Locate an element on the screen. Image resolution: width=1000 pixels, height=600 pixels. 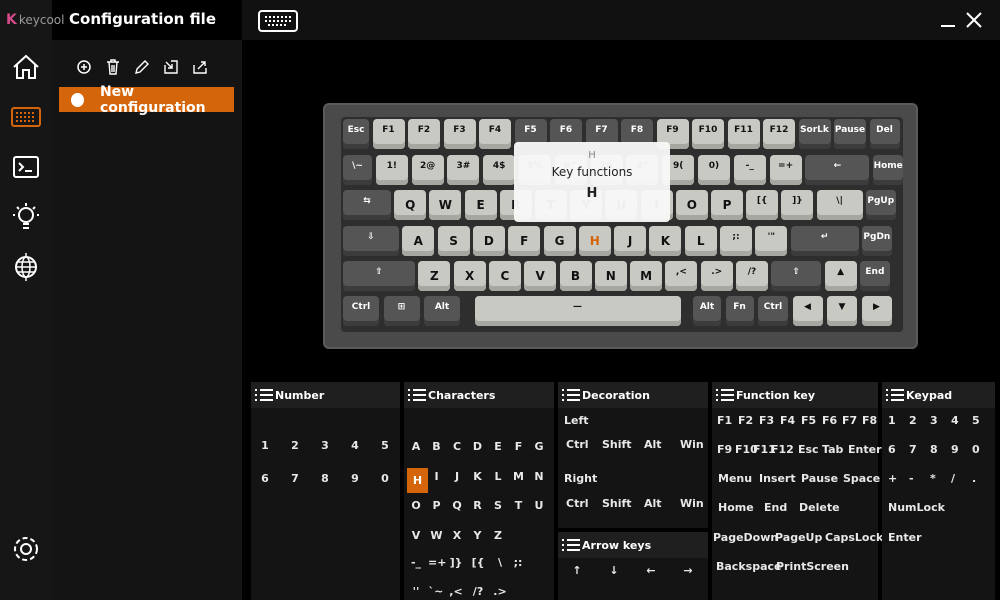
character-key: =+ is located at coordinates (437, 562).